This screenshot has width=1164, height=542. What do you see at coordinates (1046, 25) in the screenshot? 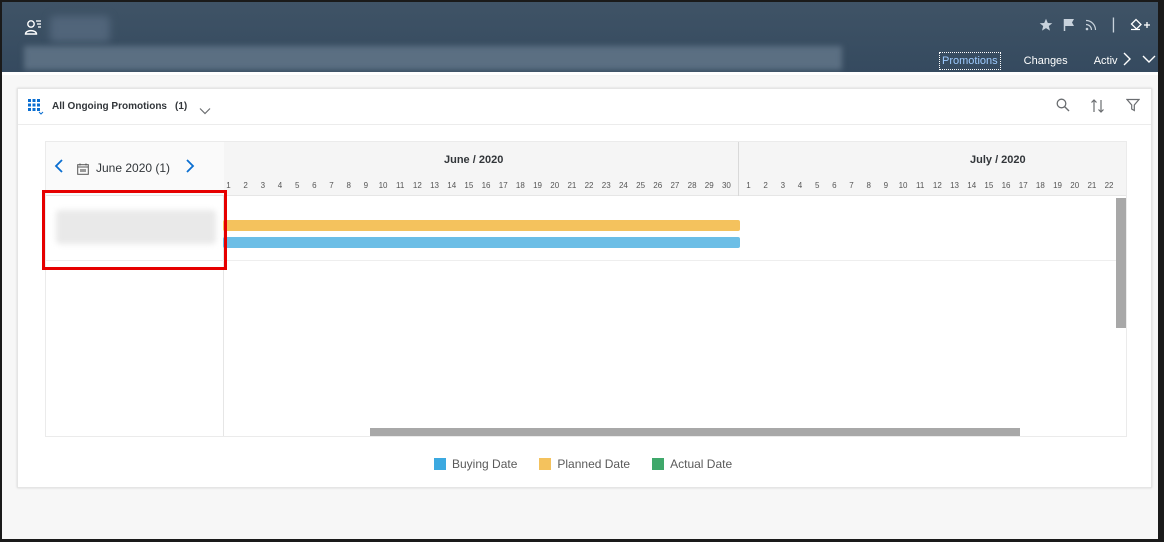
I see `favorite-star-icon` at bounding box center [1046, 25].